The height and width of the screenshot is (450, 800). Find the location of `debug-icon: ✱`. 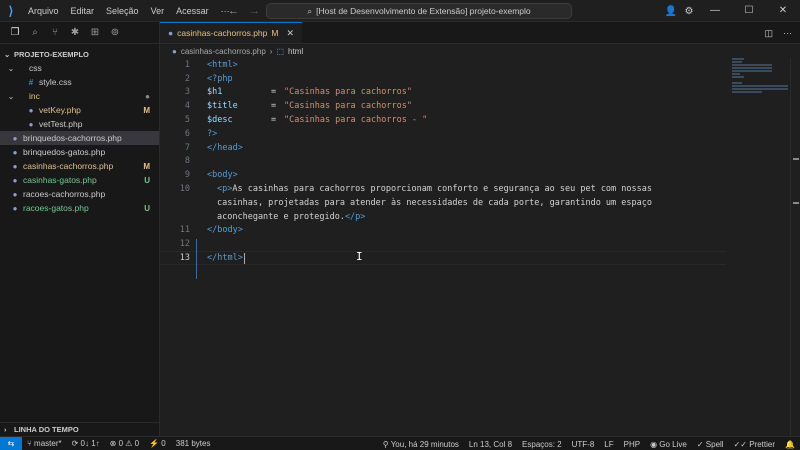

debug-icon: ✱ is located at coordinates (75, 33).